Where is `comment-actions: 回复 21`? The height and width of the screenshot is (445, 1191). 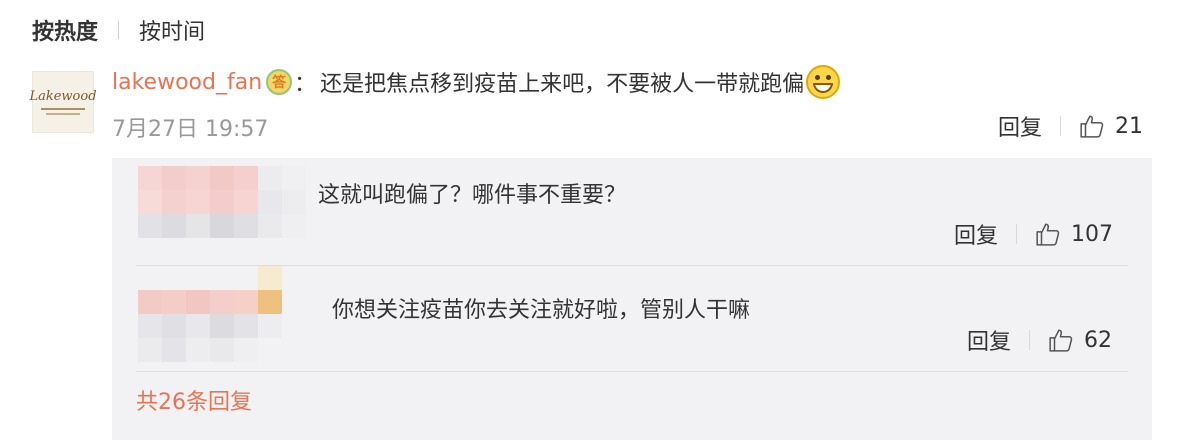
comment-actions: 回复 21 is located at coordinates (1071, 126).